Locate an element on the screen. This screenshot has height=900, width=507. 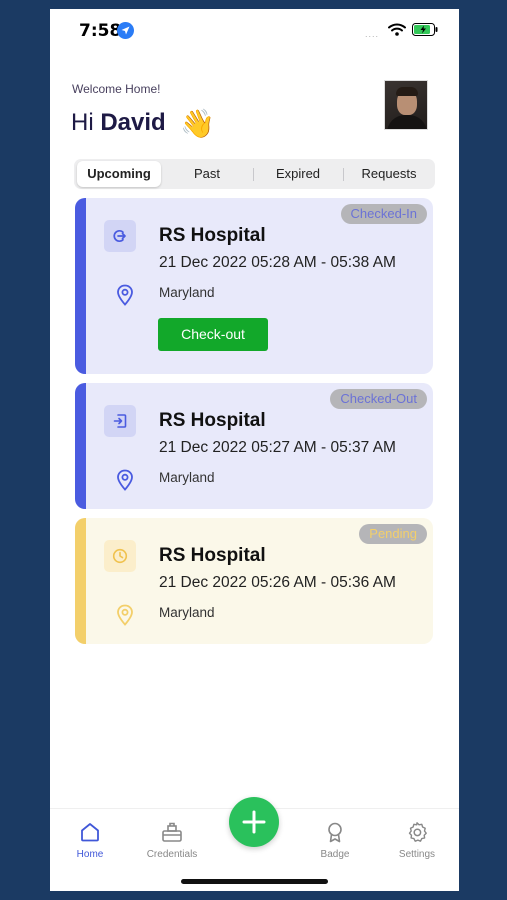
greeting-heading: Hi David is located at coordinates (118, 123).